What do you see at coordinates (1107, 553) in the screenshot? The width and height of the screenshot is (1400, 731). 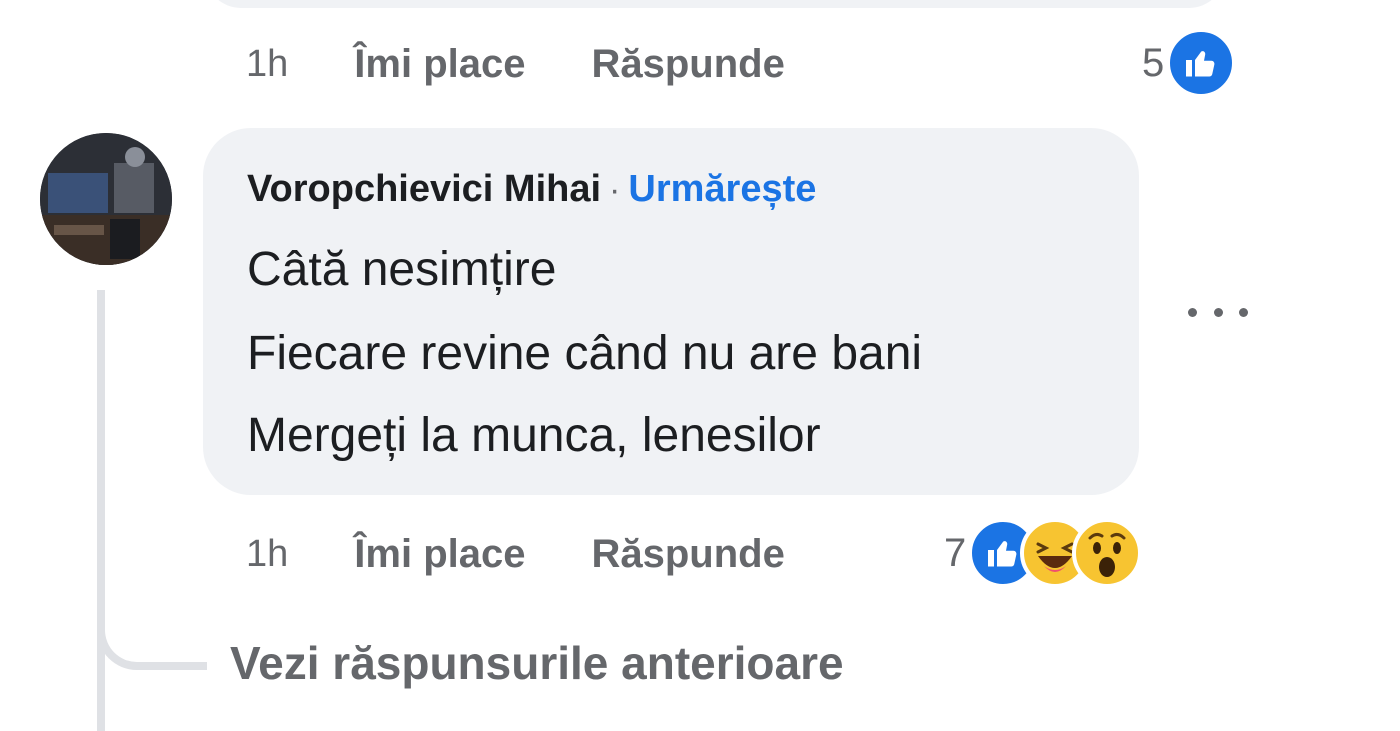 I see `wow-icon` at bounding box center [1107, 553].